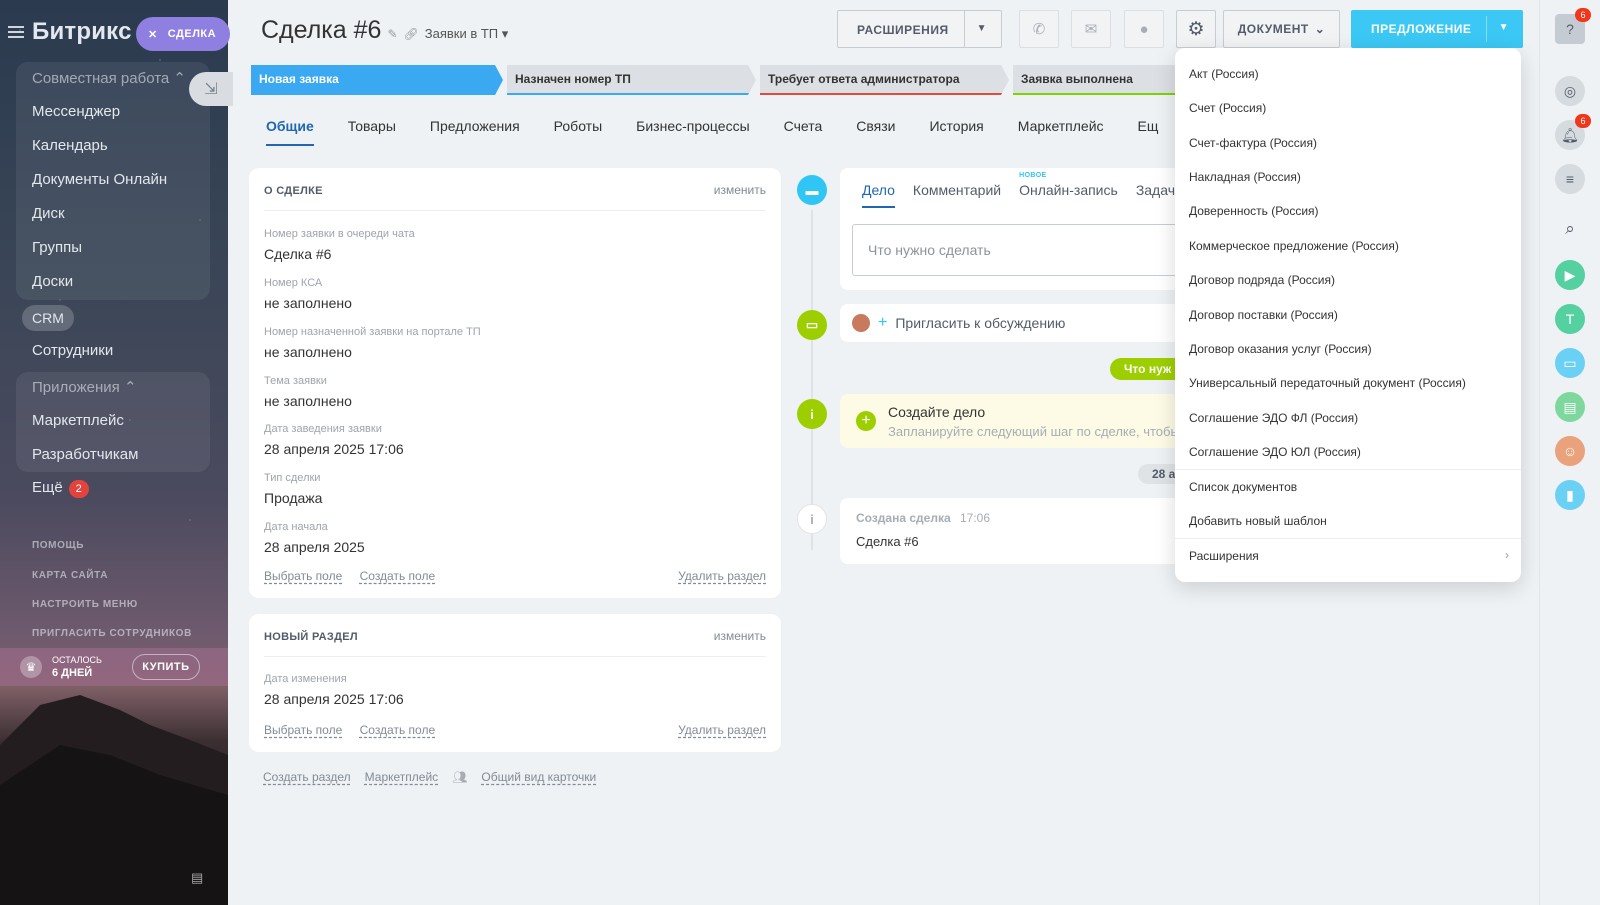  I want to click on menu-item-supply-contract: Договор поставки (Россия), so click(1263, 315).